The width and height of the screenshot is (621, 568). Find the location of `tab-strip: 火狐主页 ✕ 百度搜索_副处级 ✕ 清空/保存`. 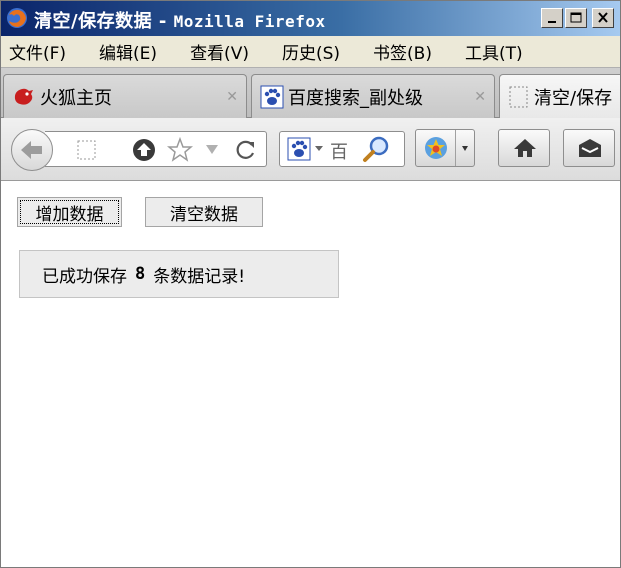

tab-strip: 火狐主页 ✕ 百度搜索_副处级 ✕ 清空/保存 is located at coordinates (310, 93).